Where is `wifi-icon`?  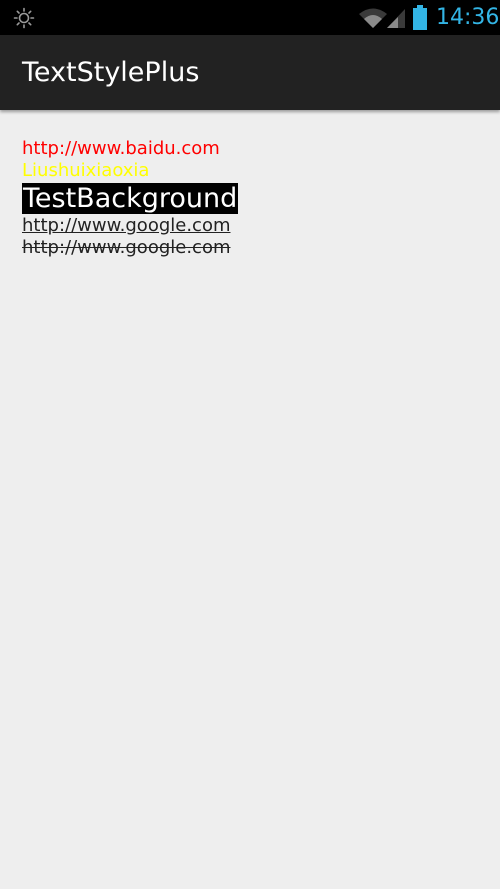
wifi-icon is located at coordinates (373, 18).